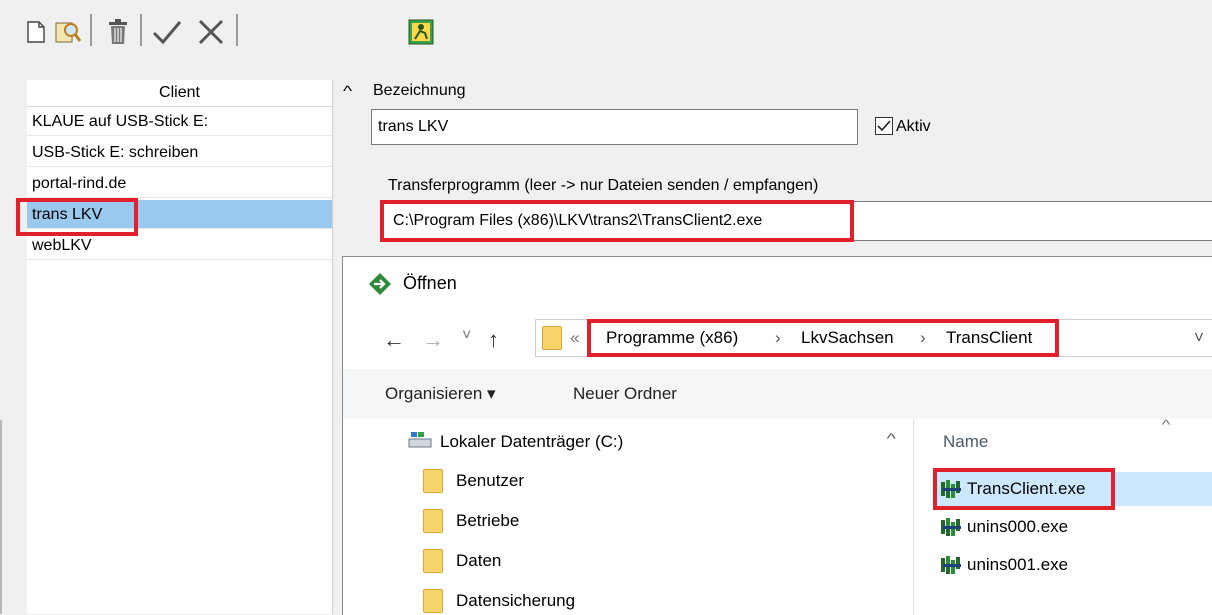  What do you see at coordinates (179, 121) in the screenshot?
I see `client-list-item: KLAUE auf USB-Stick E:` at bounding box center [179, 121].